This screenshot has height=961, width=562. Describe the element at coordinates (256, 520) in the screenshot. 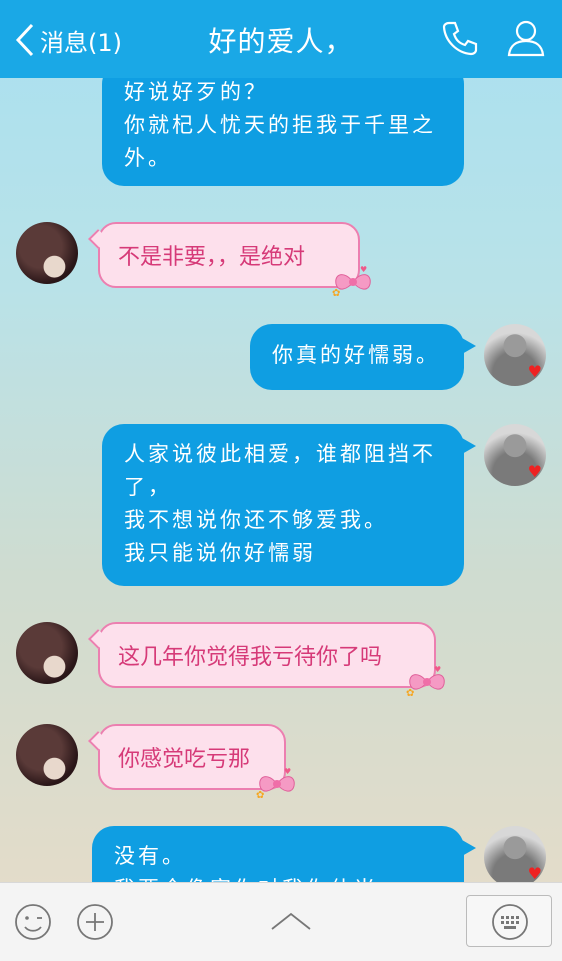

I see `message-line: 我不想说你还不够爱我。` at that location.